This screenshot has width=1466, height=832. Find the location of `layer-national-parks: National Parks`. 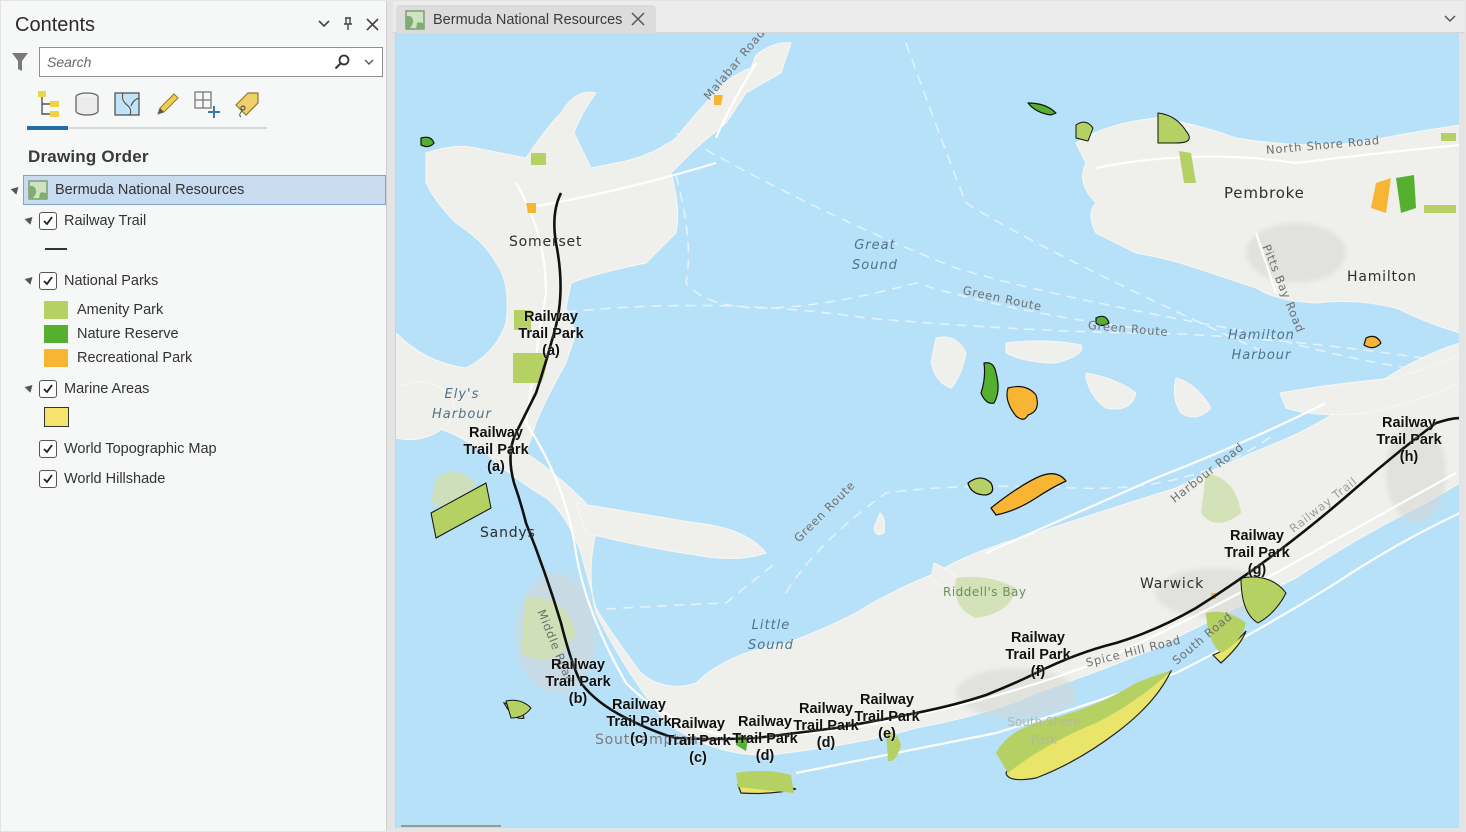

layer-national-parks: National Parks is located at coordinates (98, 281).